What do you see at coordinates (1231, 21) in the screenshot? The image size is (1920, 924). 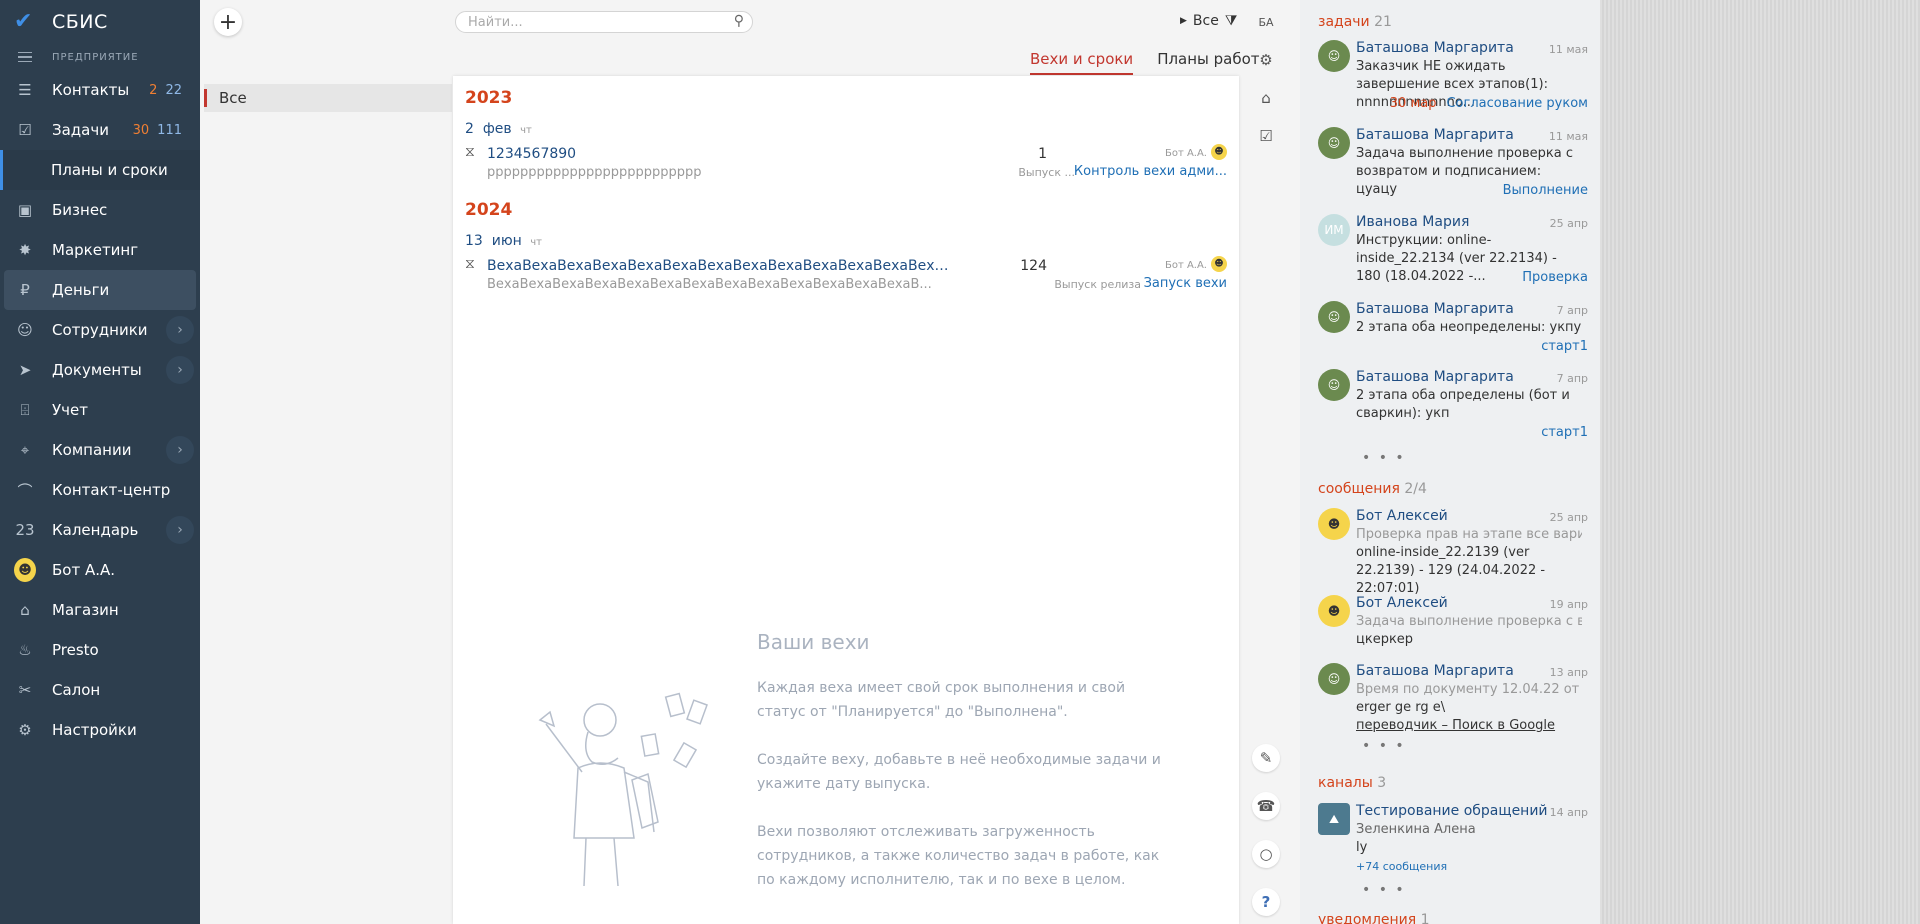 I see `funnel-icon: ⧩` at bounding box center [1231, 21].